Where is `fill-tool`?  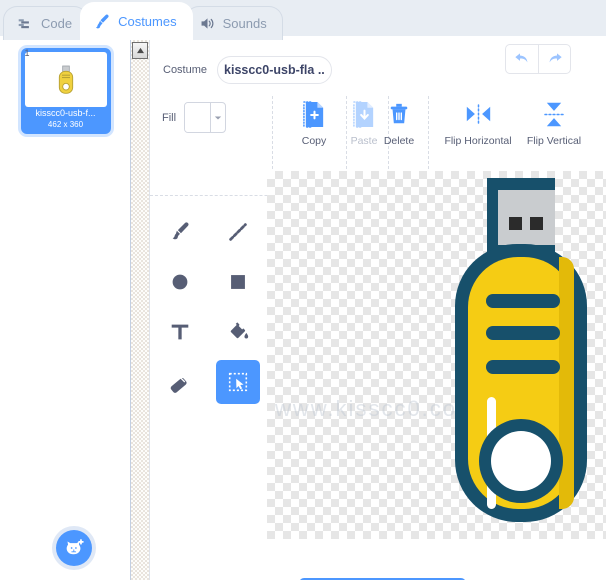
fill-tool is located at coordinates (238, 332).